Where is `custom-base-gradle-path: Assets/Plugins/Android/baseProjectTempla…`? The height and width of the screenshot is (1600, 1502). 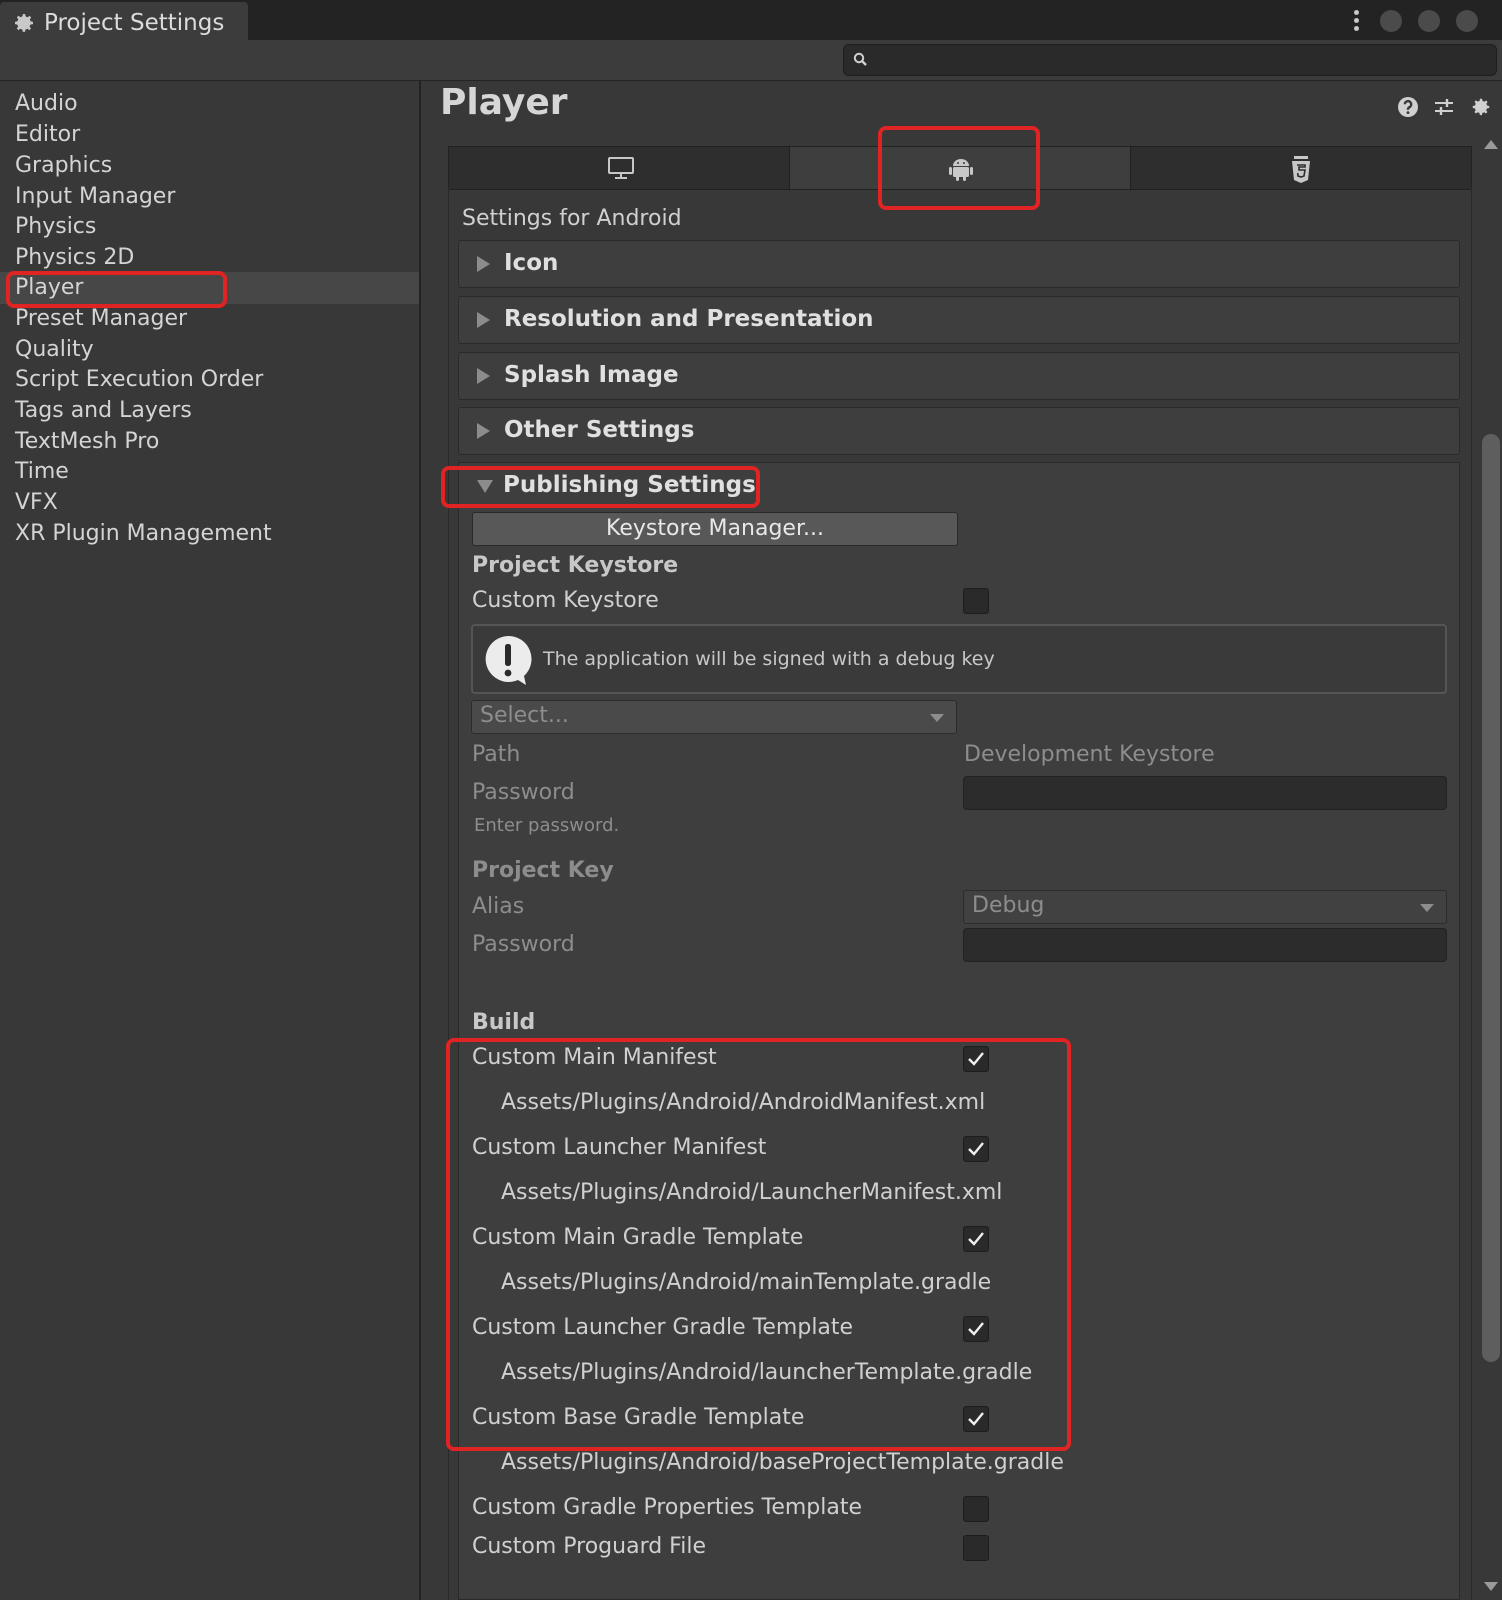
custom-base-gradle-path: Assets/Plugins/Android/baseProjectTempla… is located at coordinates (782, 1462).